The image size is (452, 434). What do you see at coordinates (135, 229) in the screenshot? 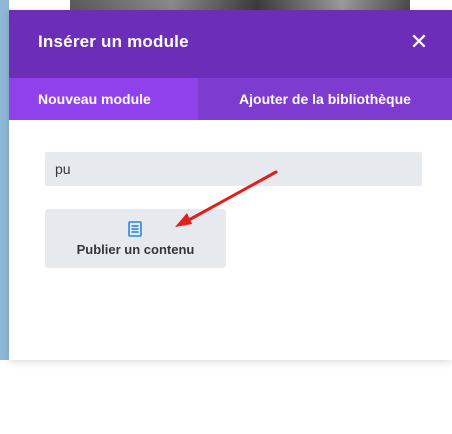
I see `post-content-icon` at bounding box center [135, 229].